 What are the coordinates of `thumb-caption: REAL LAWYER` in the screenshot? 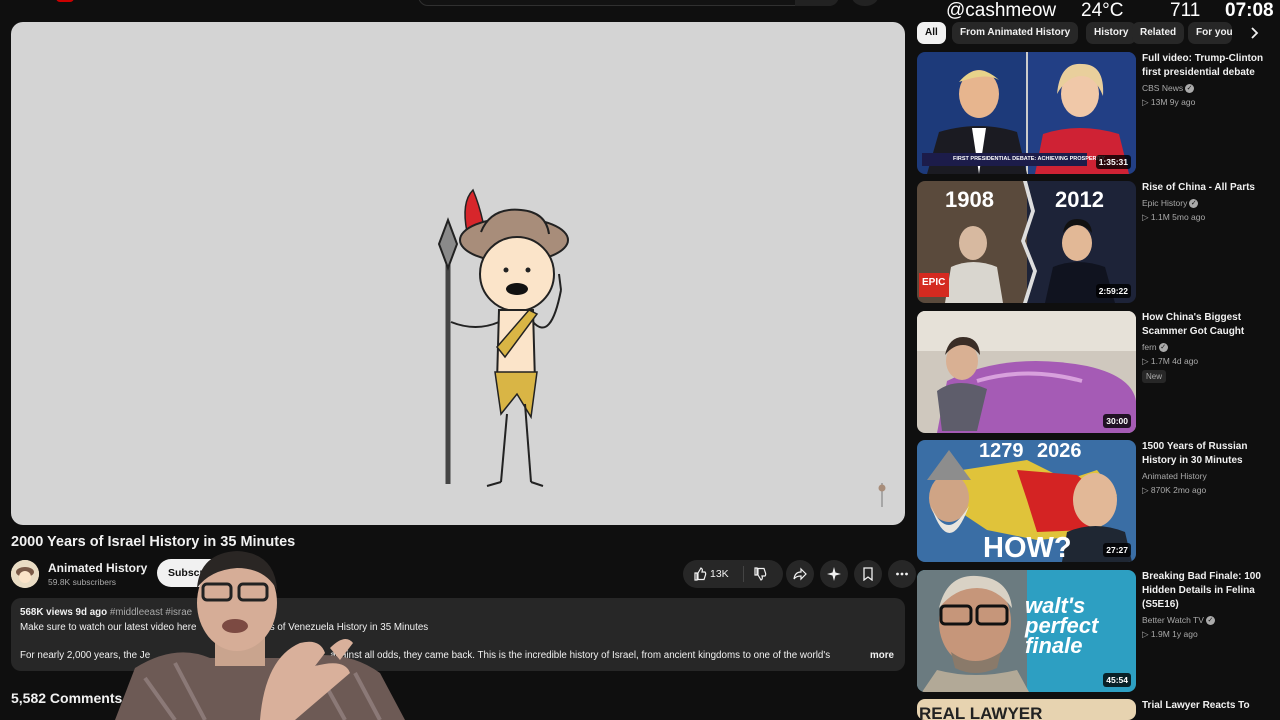 It's located at (981, 712).